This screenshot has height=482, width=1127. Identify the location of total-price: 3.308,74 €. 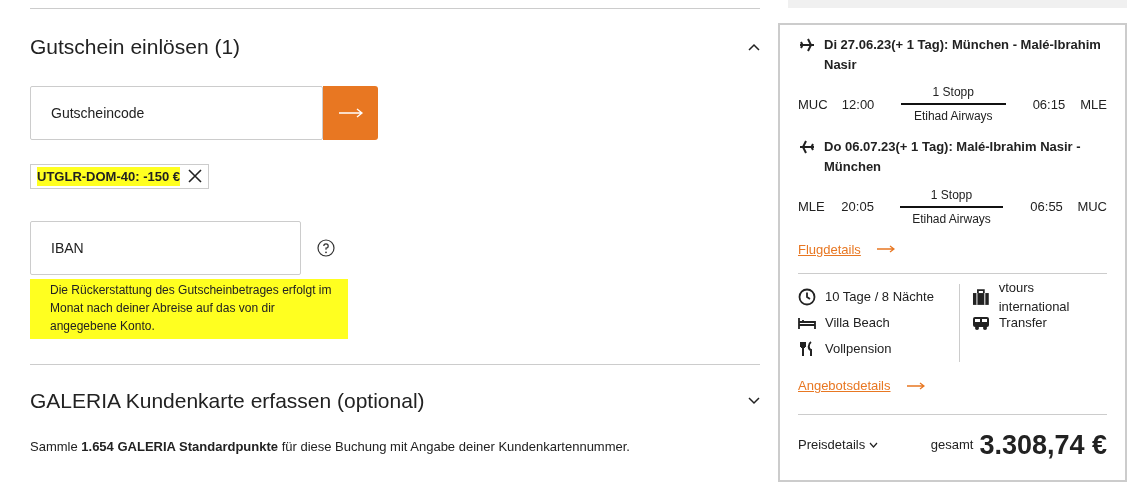
(1043, 445).